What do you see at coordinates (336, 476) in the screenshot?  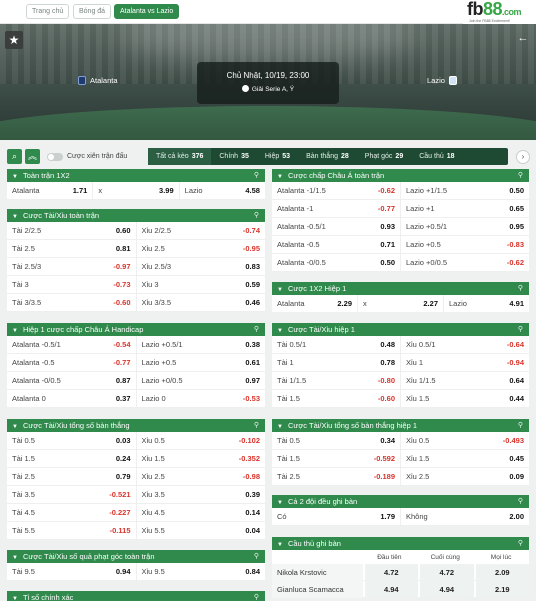 I see `odds-cell: Tài 2.5 -0.189` at bounding box center [336, 476].